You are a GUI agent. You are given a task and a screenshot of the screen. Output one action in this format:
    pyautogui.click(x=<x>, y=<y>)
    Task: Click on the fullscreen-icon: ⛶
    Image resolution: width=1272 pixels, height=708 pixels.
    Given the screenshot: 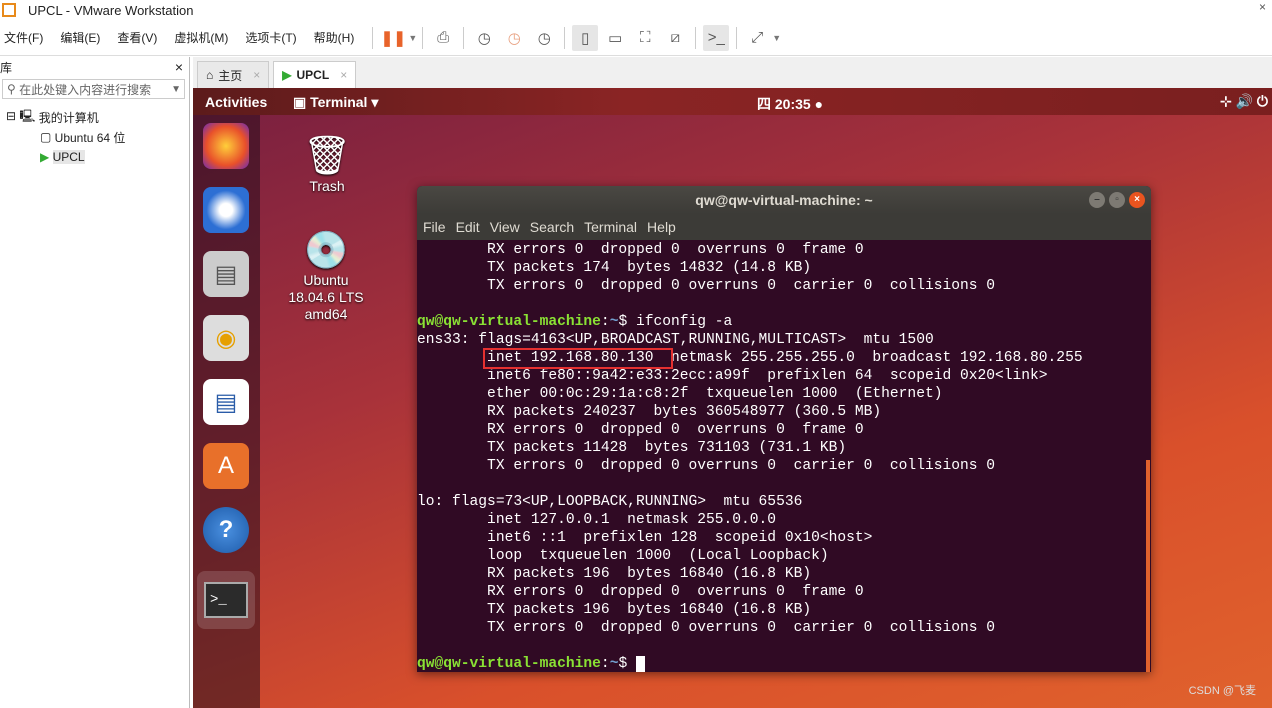 What is the action you would take?
    pyautogui.click(x=645, y=38)
    